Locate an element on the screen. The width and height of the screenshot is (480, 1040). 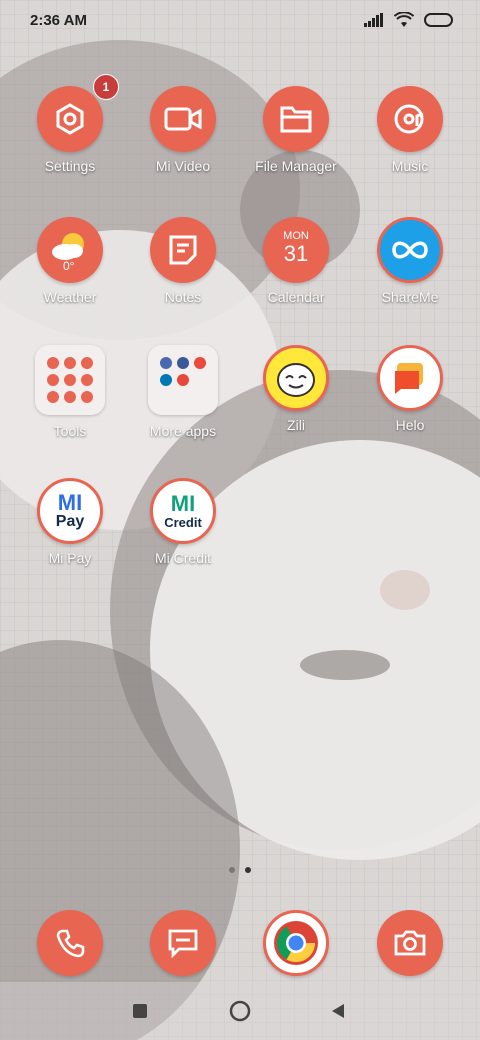
app-file-manager: File Manager is located at coordinates (296, 141).